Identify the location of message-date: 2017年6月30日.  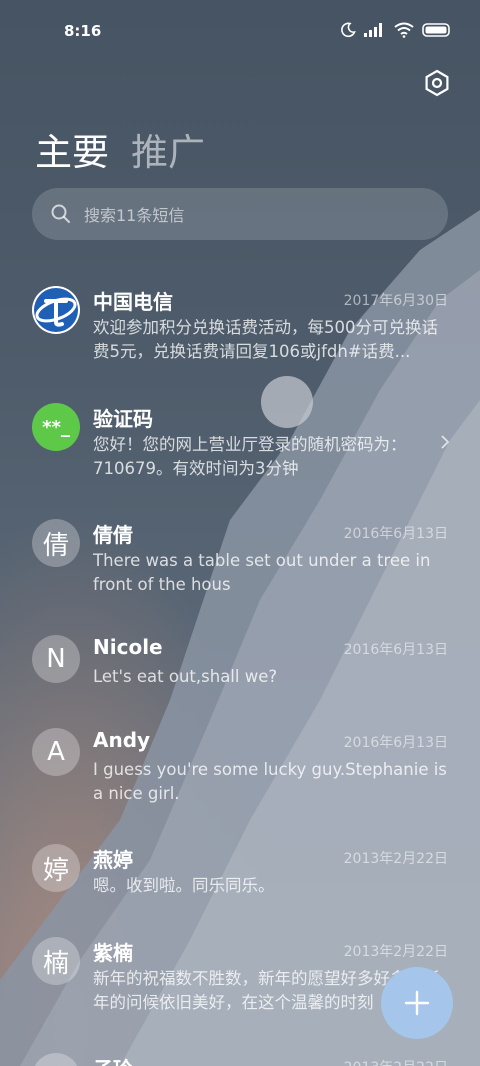
(395, 301).